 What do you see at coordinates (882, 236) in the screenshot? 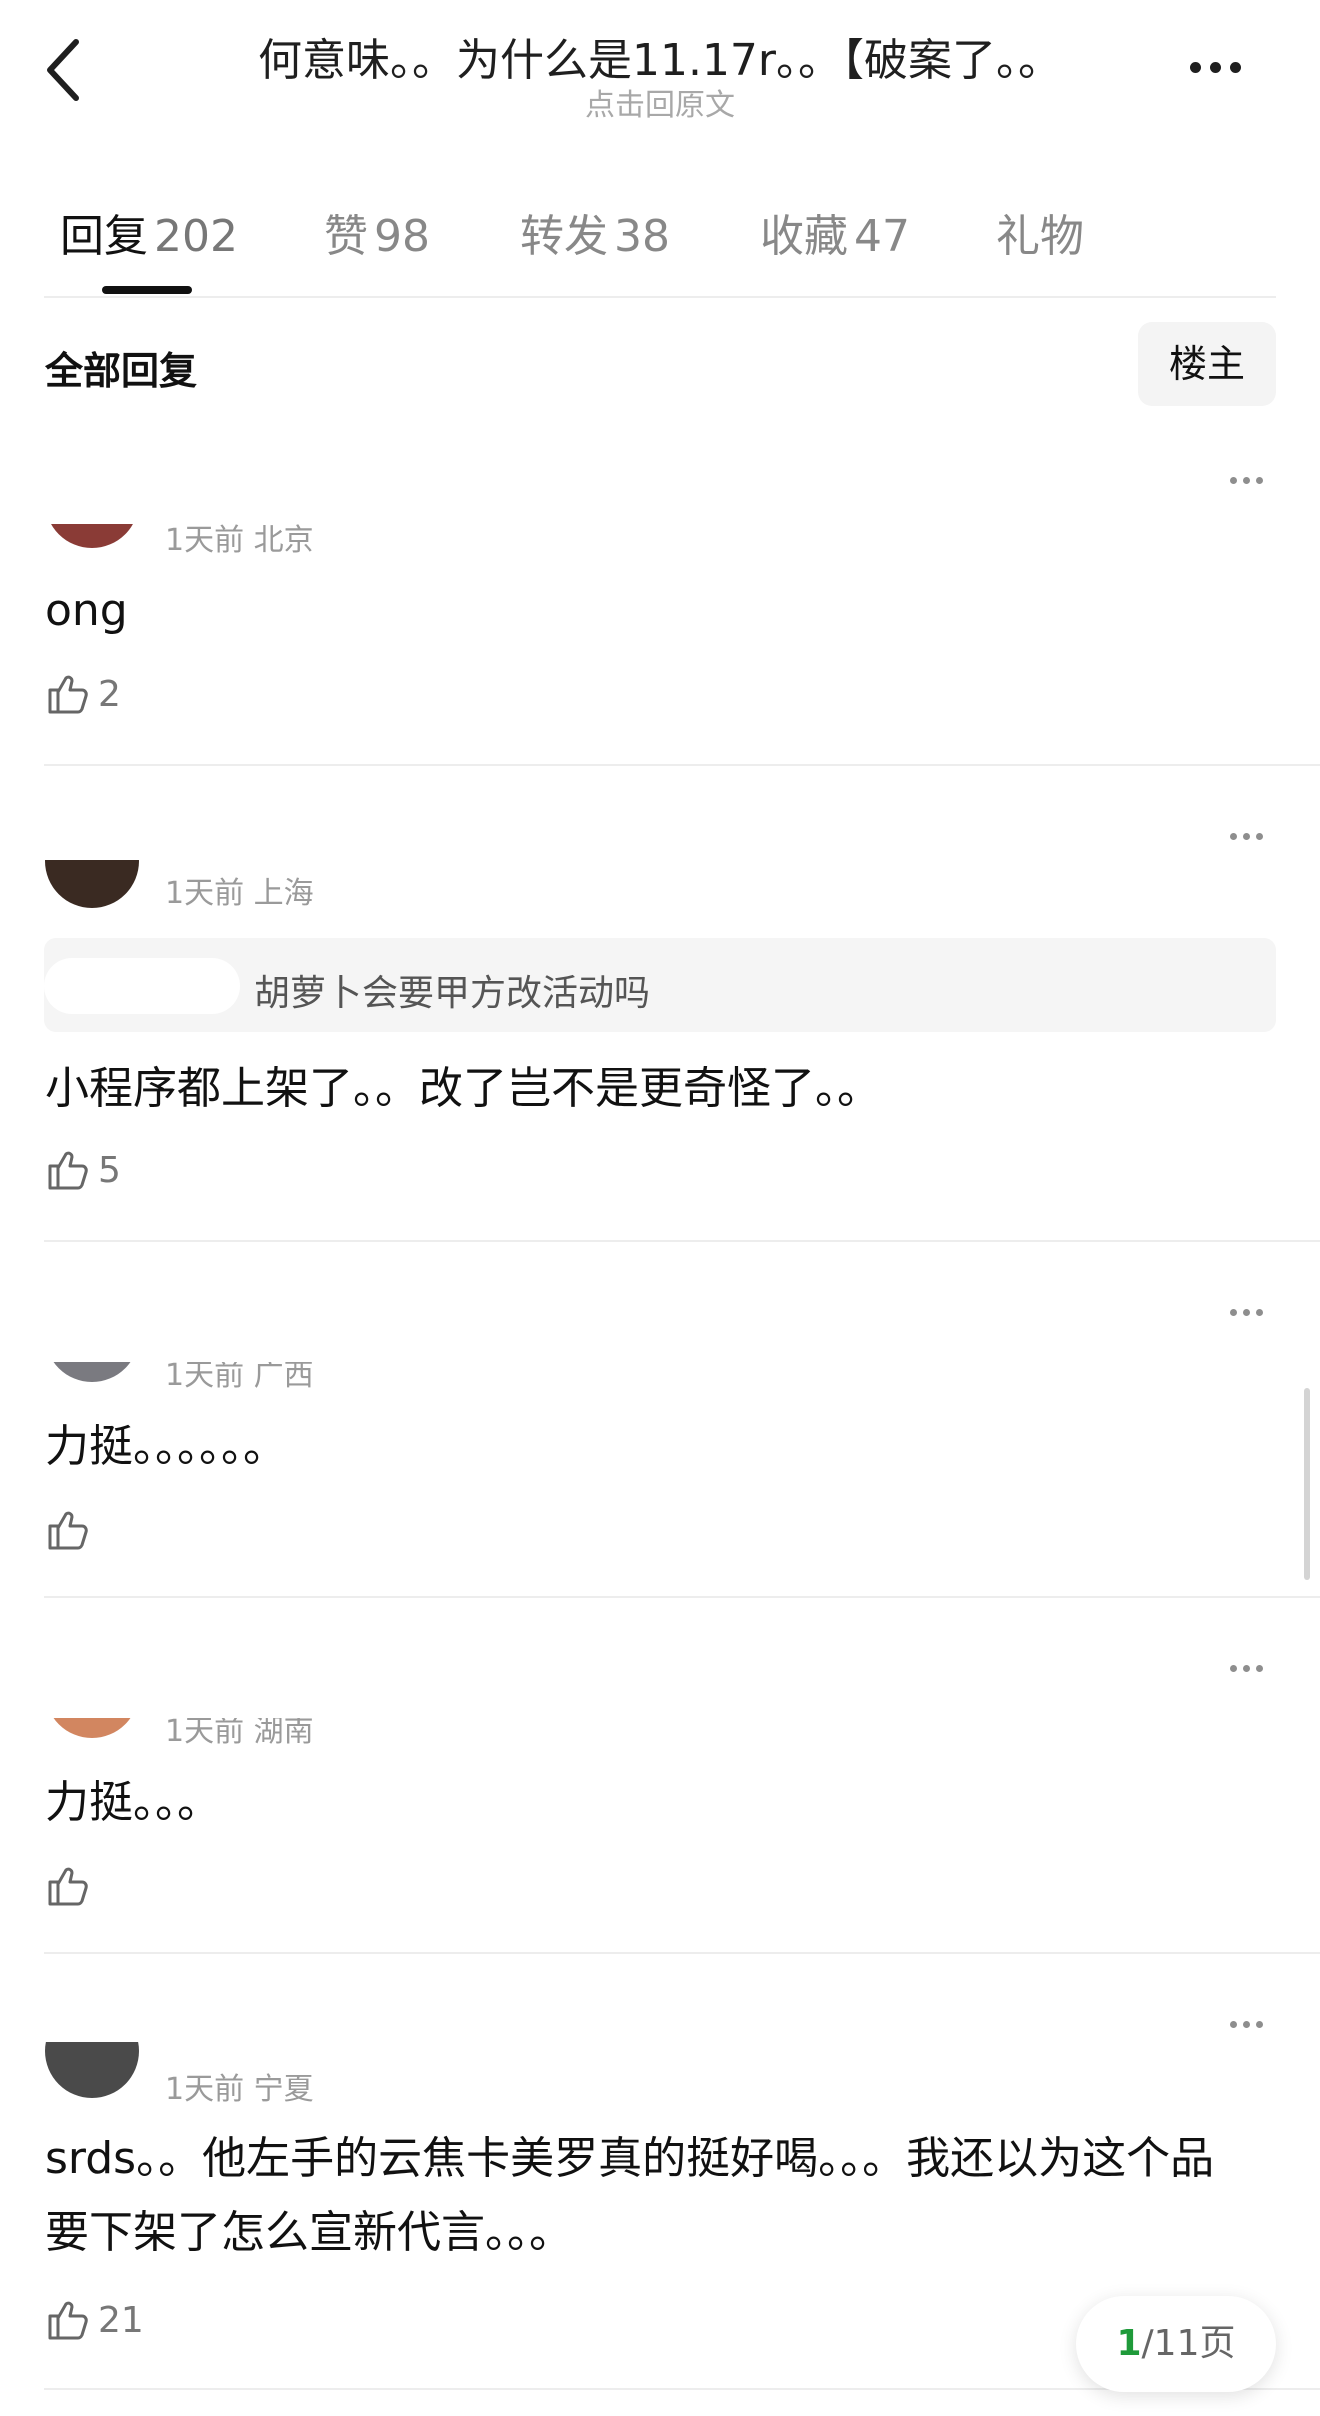
I see `tab-count: 47` at bounding box center [882, 236].